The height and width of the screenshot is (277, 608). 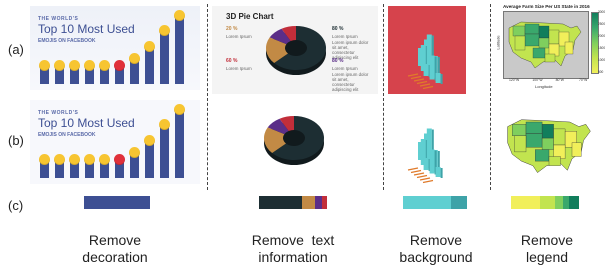 What do you see at coordinates (602, 36) in the screenshot?
I see `map-legend-tick: 2000` at bounding box center [602, 36].